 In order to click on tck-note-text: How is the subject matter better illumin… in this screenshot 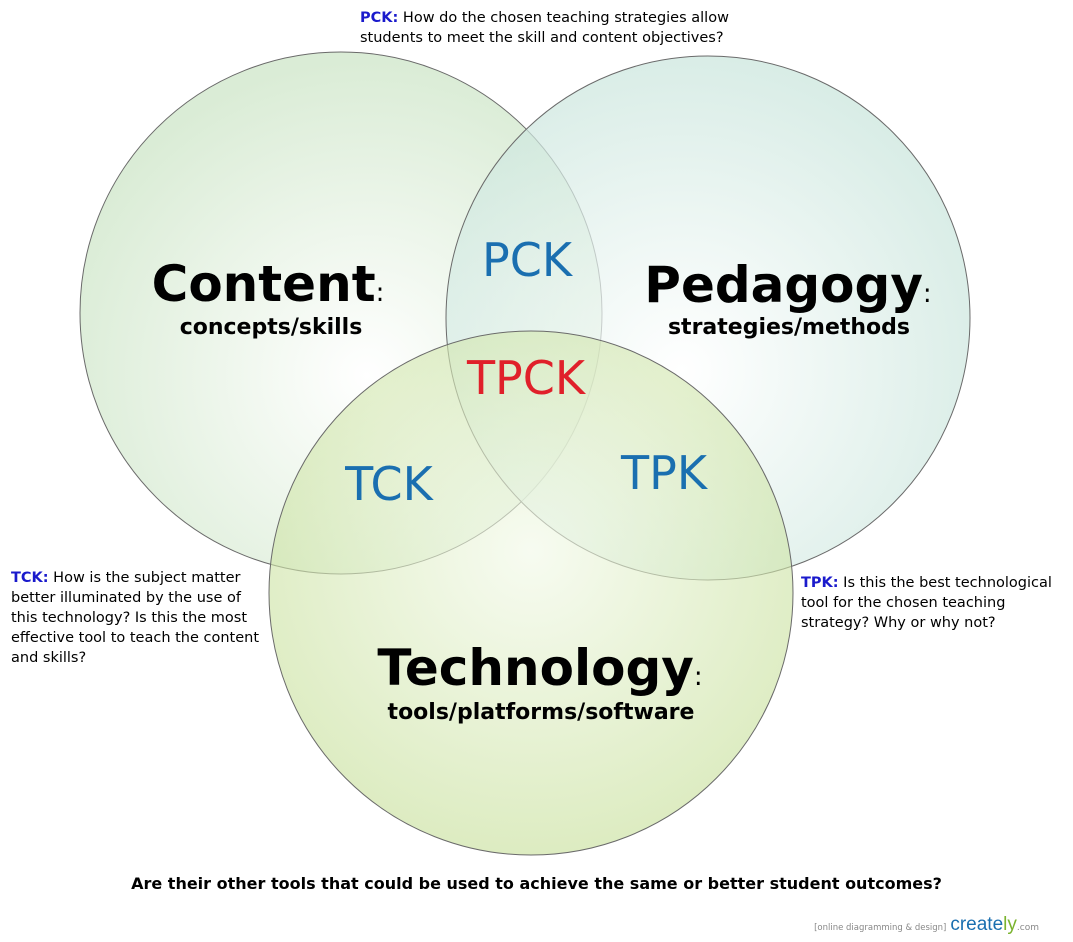, I will do `click(135, 618)`.